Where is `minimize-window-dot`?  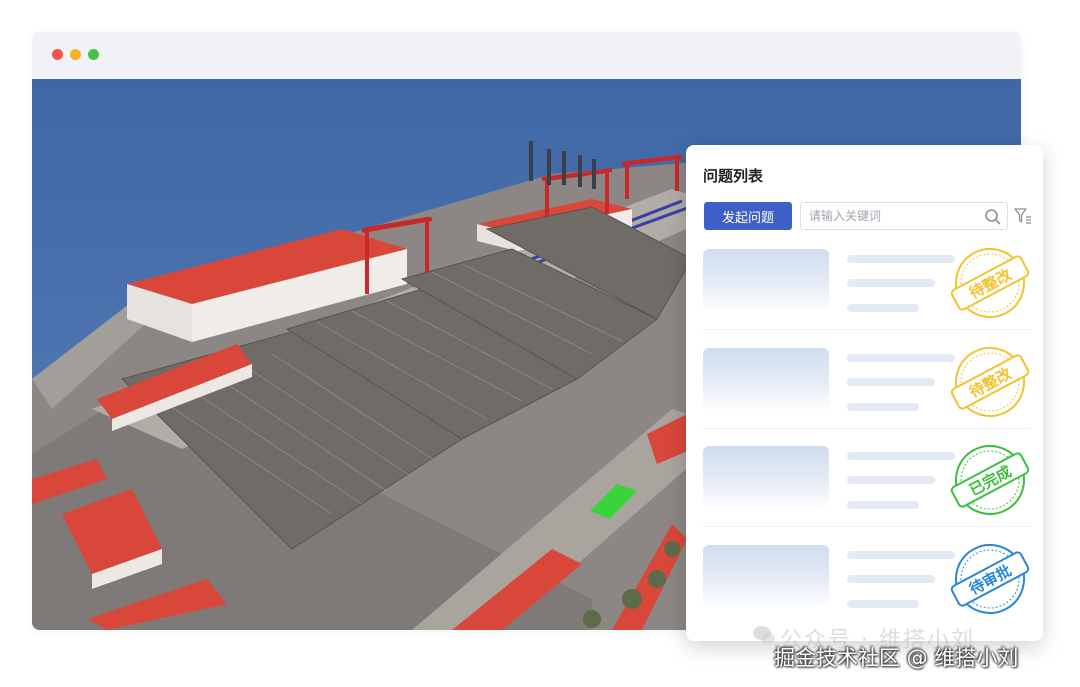 minimize-window-dot is located at coordinates (75, 54).